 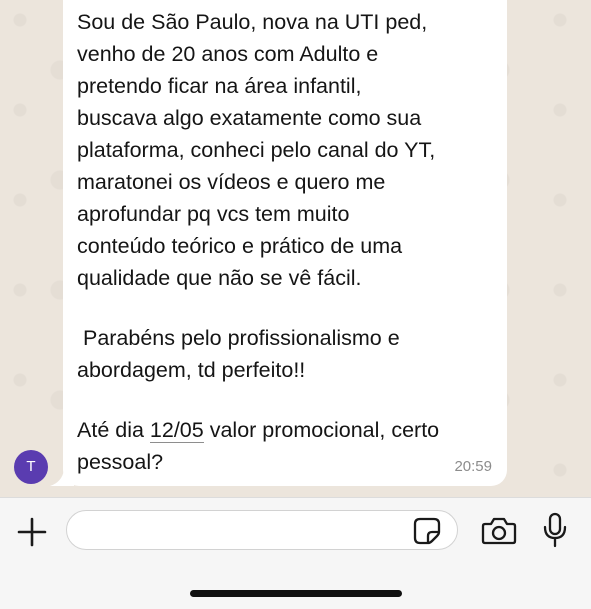 I want to click on camera-icon, so click(x=499, y=531).